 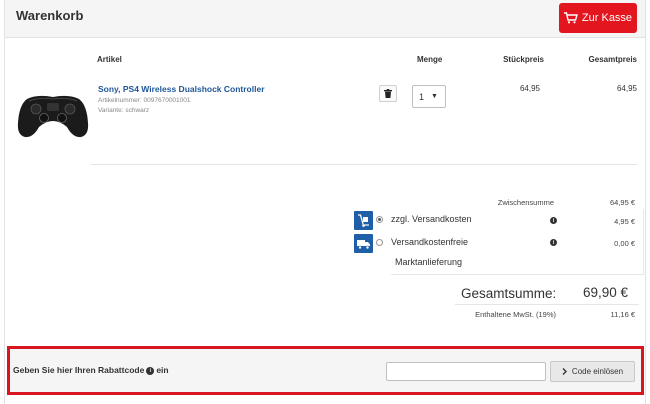 I want to click on remove-item-button, so click(x=388, y=93).